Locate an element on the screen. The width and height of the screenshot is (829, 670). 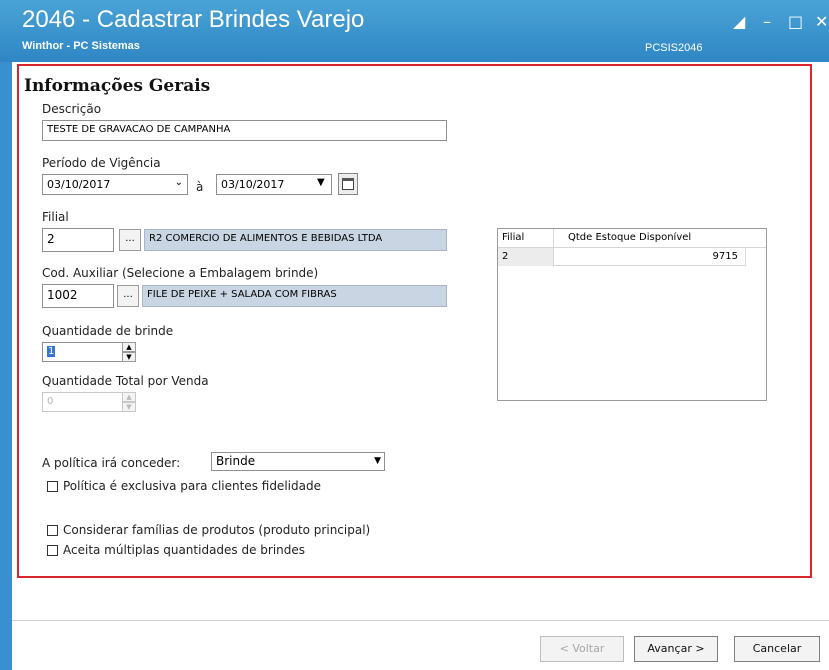
filial-name-field: R2 COMERCIO DE ALIMENTOS E BEBIDAS LTDA is located at coordinates (295, 240).